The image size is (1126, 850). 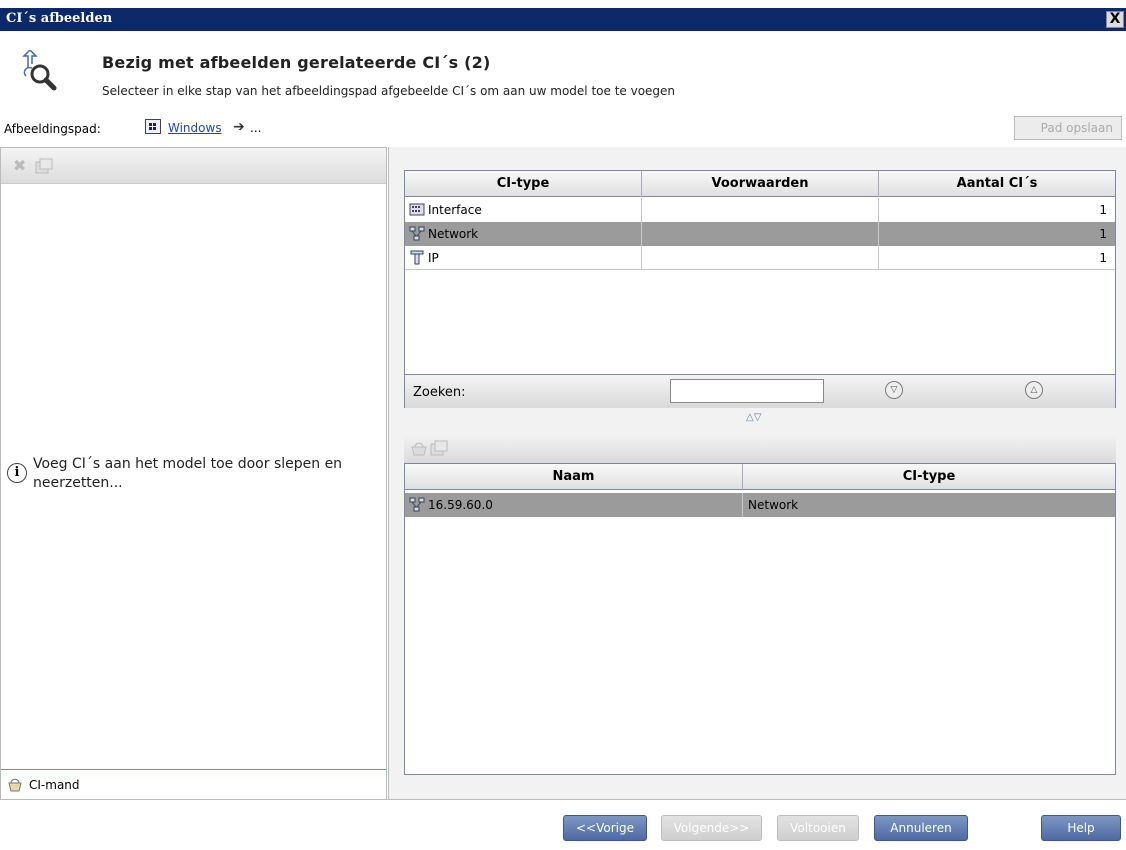 What do you see at coordinates (15, 784) in the screenshot?
I see `basket-icon` at bounding box center [15, 784].